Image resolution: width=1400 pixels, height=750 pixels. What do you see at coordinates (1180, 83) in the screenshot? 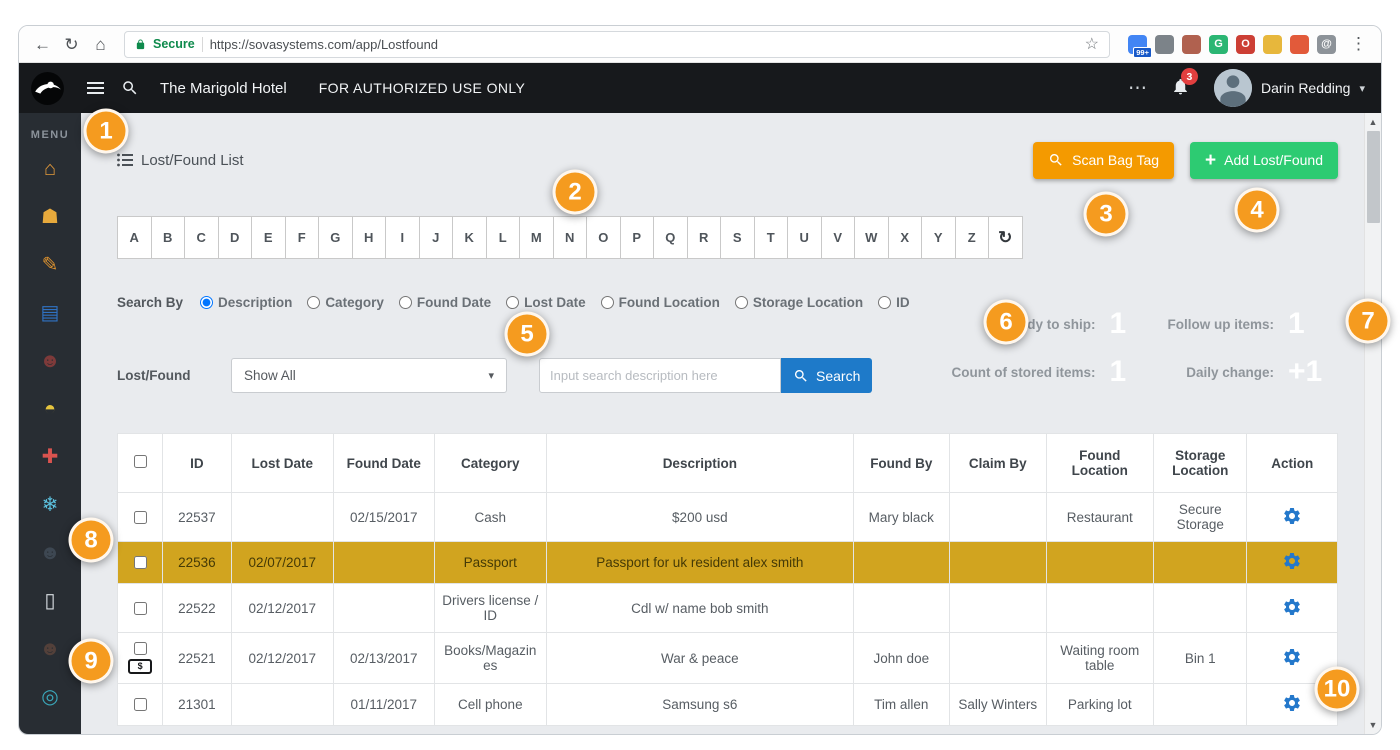
I see `notifications-button: 3` at bounding box center [1180, 83].